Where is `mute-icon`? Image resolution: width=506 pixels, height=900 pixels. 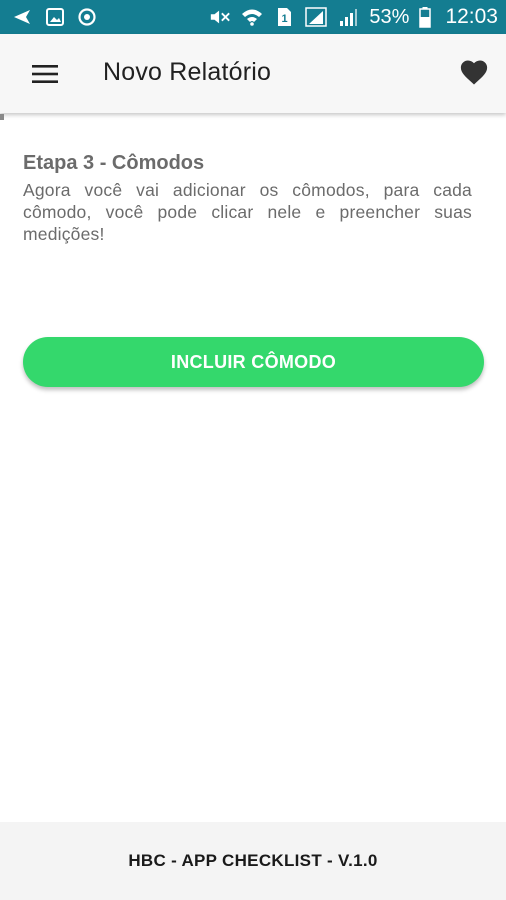
mute-icon is located at coordinates (220, 17).